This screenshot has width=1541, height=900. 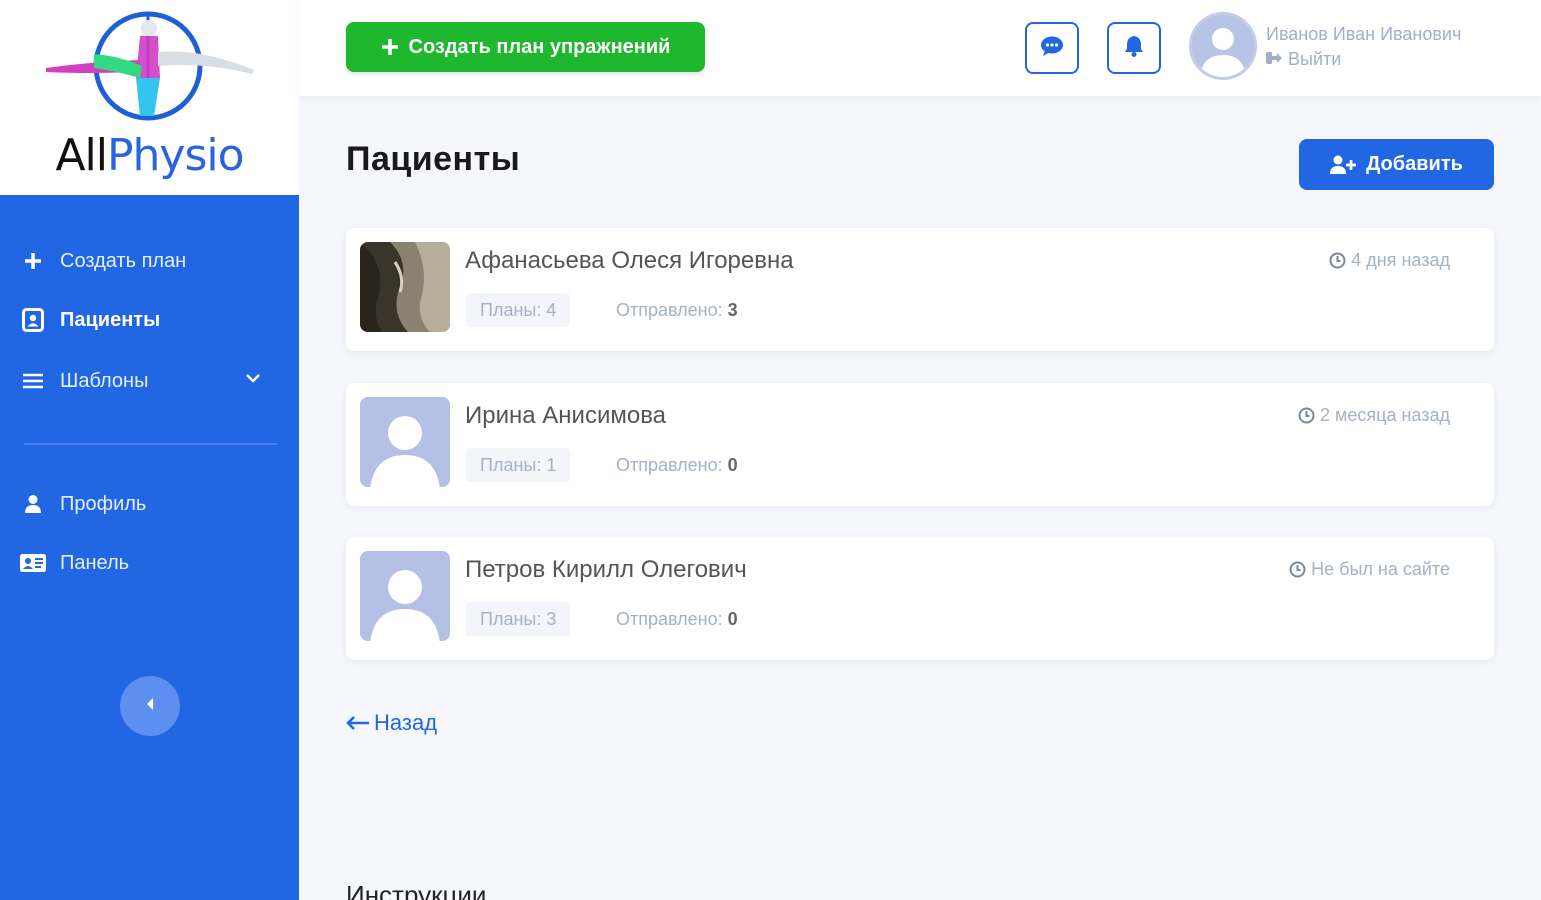 I want to click on sent-count: Отправлено: 3, so click(x=677, y=310).